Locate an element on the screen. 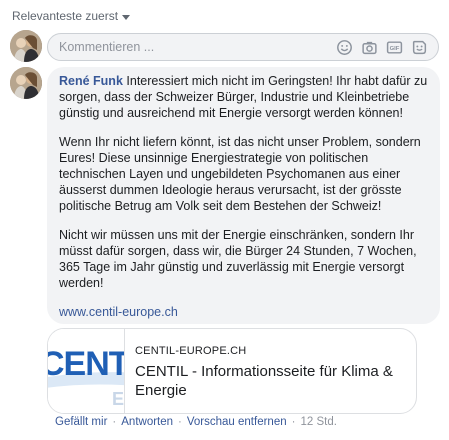 The image size is (449, 440). svg-text: E is located at coordinates (118, 399).